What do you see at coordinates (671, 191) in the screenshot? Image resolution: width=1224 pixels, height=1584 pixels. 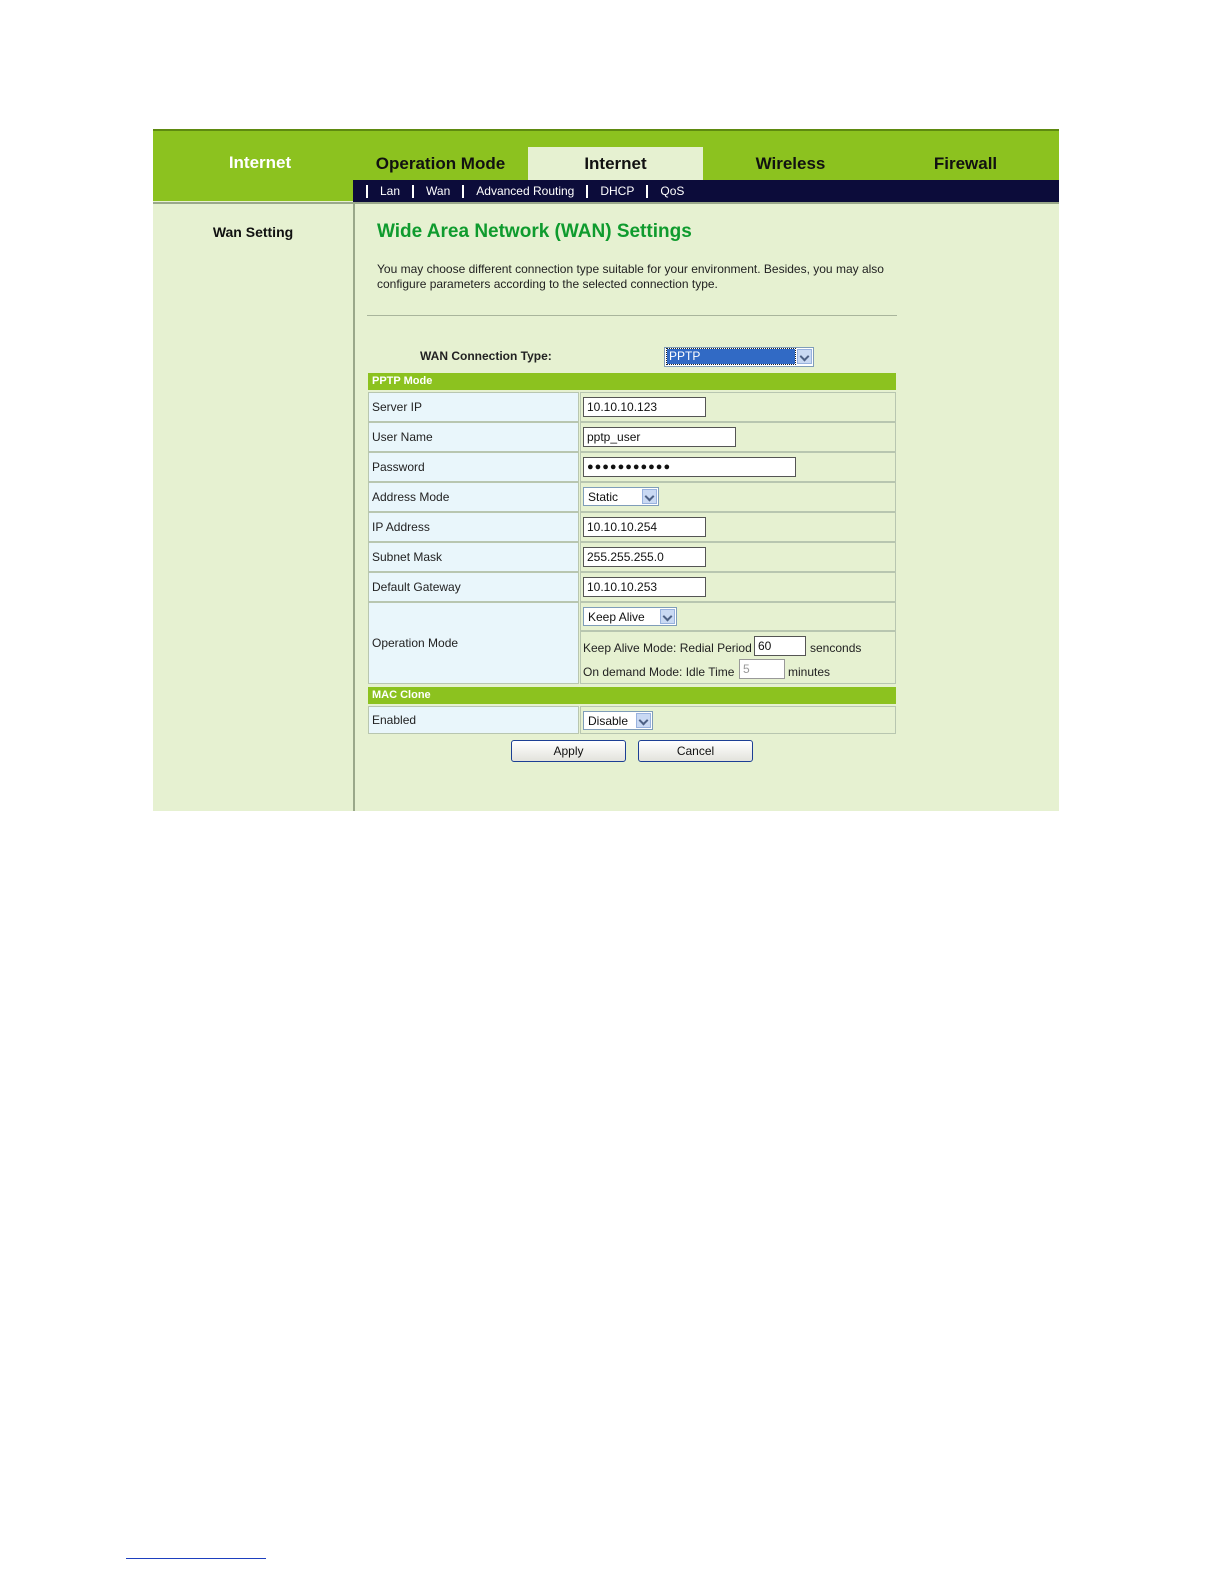 I see `subnav-qos: QoS` at bounding box center [671, 191].